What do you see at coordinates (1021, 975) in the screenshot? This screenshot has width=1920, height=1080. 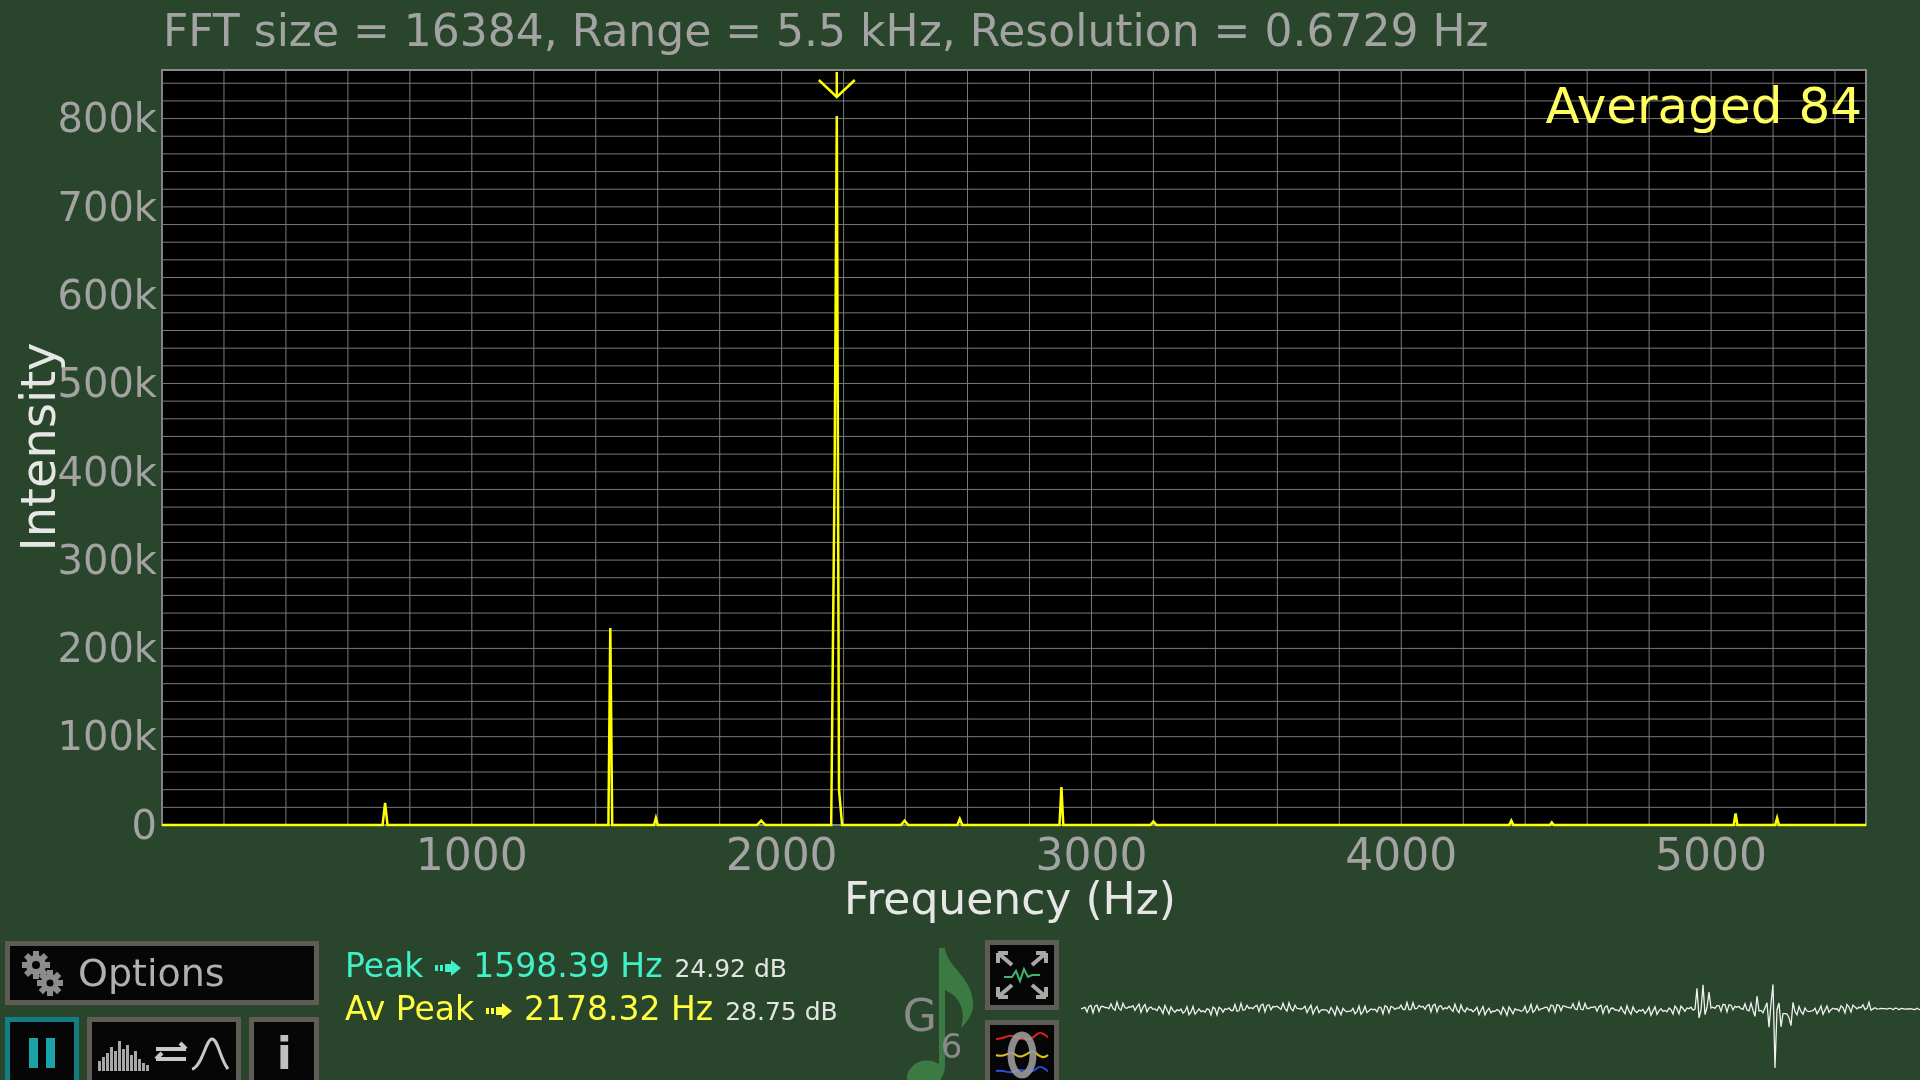 I see `autoscale-button` at bounding box center [1021, 975].